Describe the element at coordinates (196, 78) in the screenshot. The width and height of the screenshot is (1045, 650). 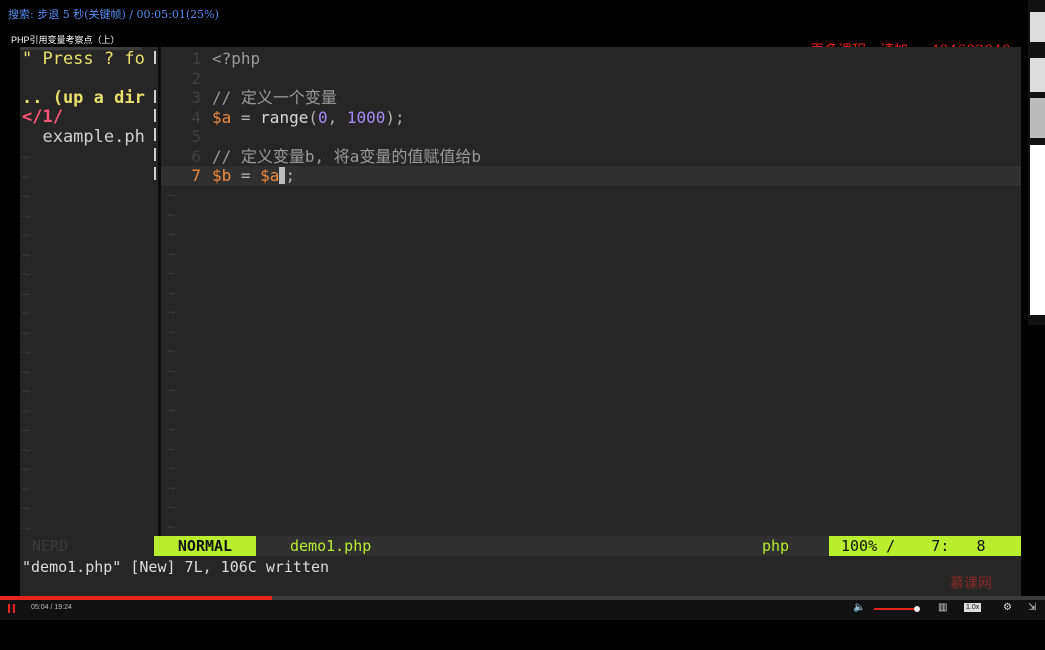
I see `line-number: 2` at that location.